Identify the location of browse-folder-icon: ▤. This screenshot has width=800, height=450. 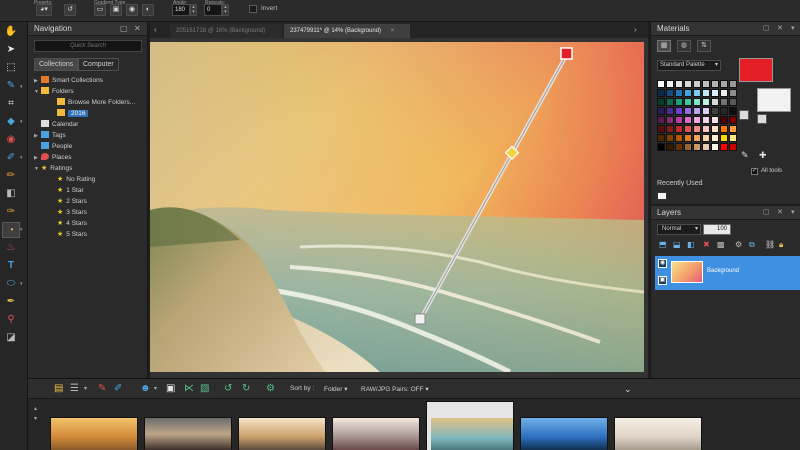
(58, 389).